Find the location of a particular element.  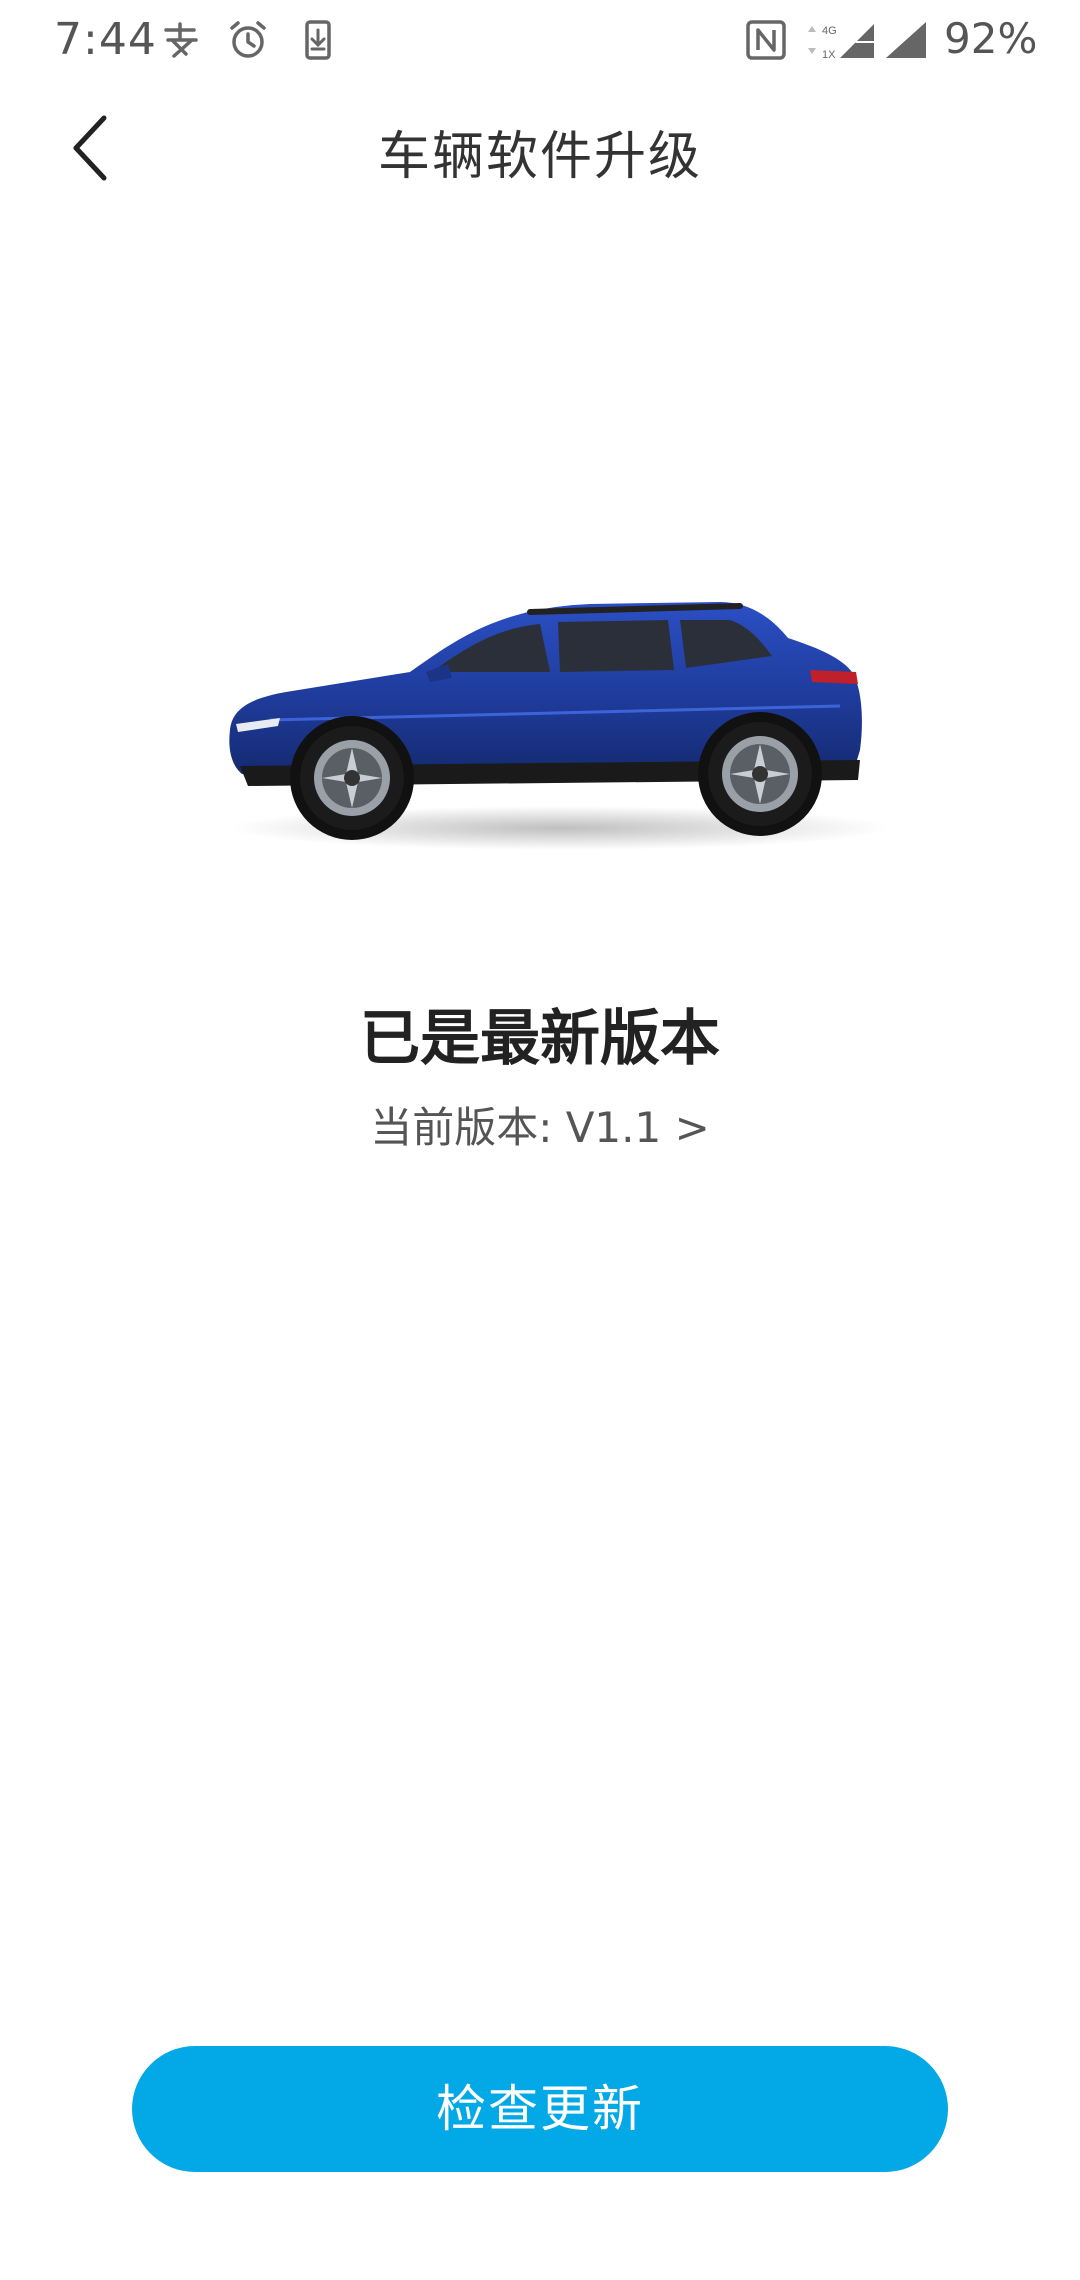

status-time: 7:44 is located at coordinates (105, 39).